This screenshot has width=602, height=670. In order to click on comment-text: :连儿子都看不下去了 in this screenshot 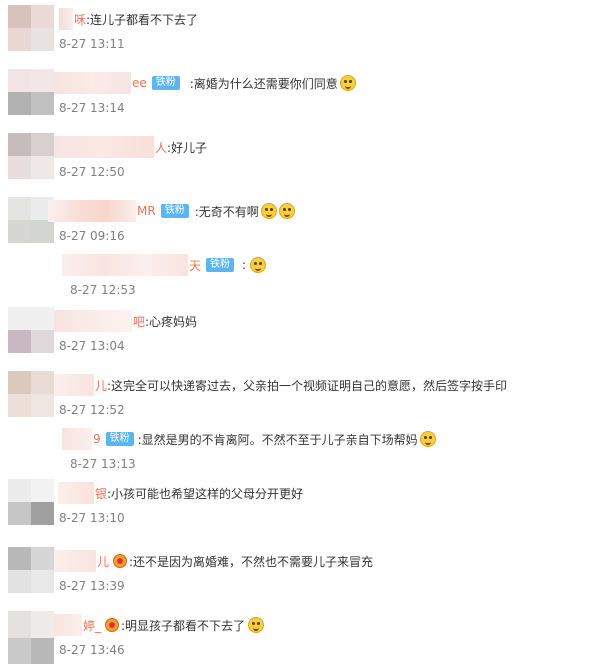, I will do `click(142, 19)`.